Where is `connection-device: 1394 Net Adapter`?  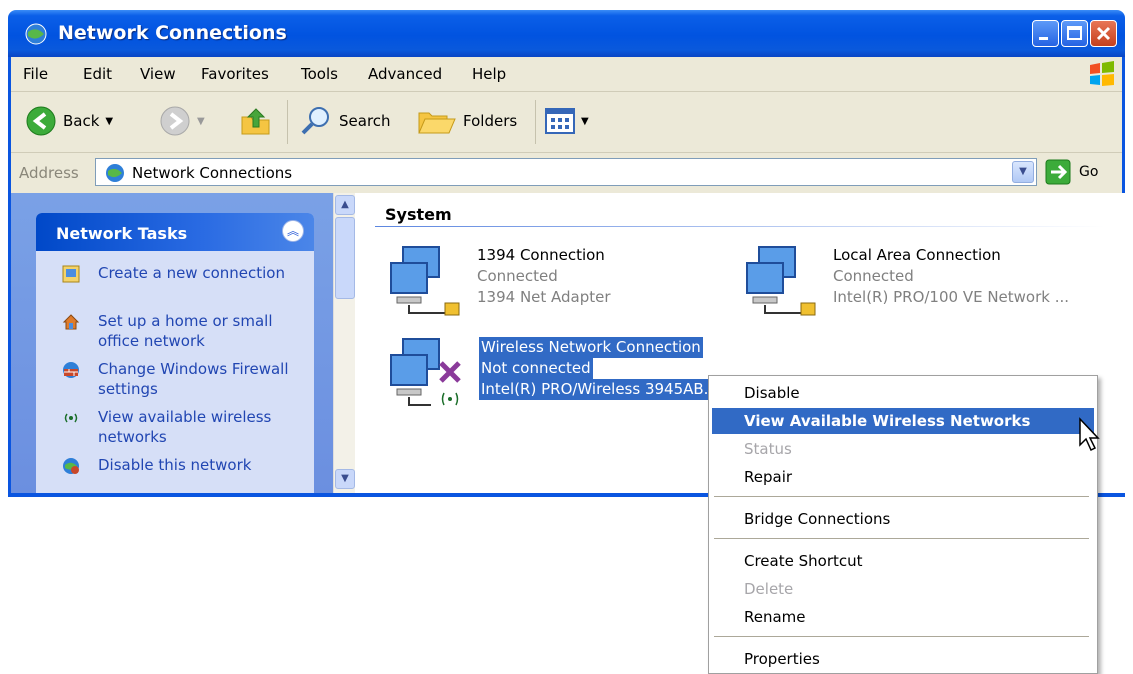 connection-device: 1394 Net Adapter is located at coordinates (544, 297).